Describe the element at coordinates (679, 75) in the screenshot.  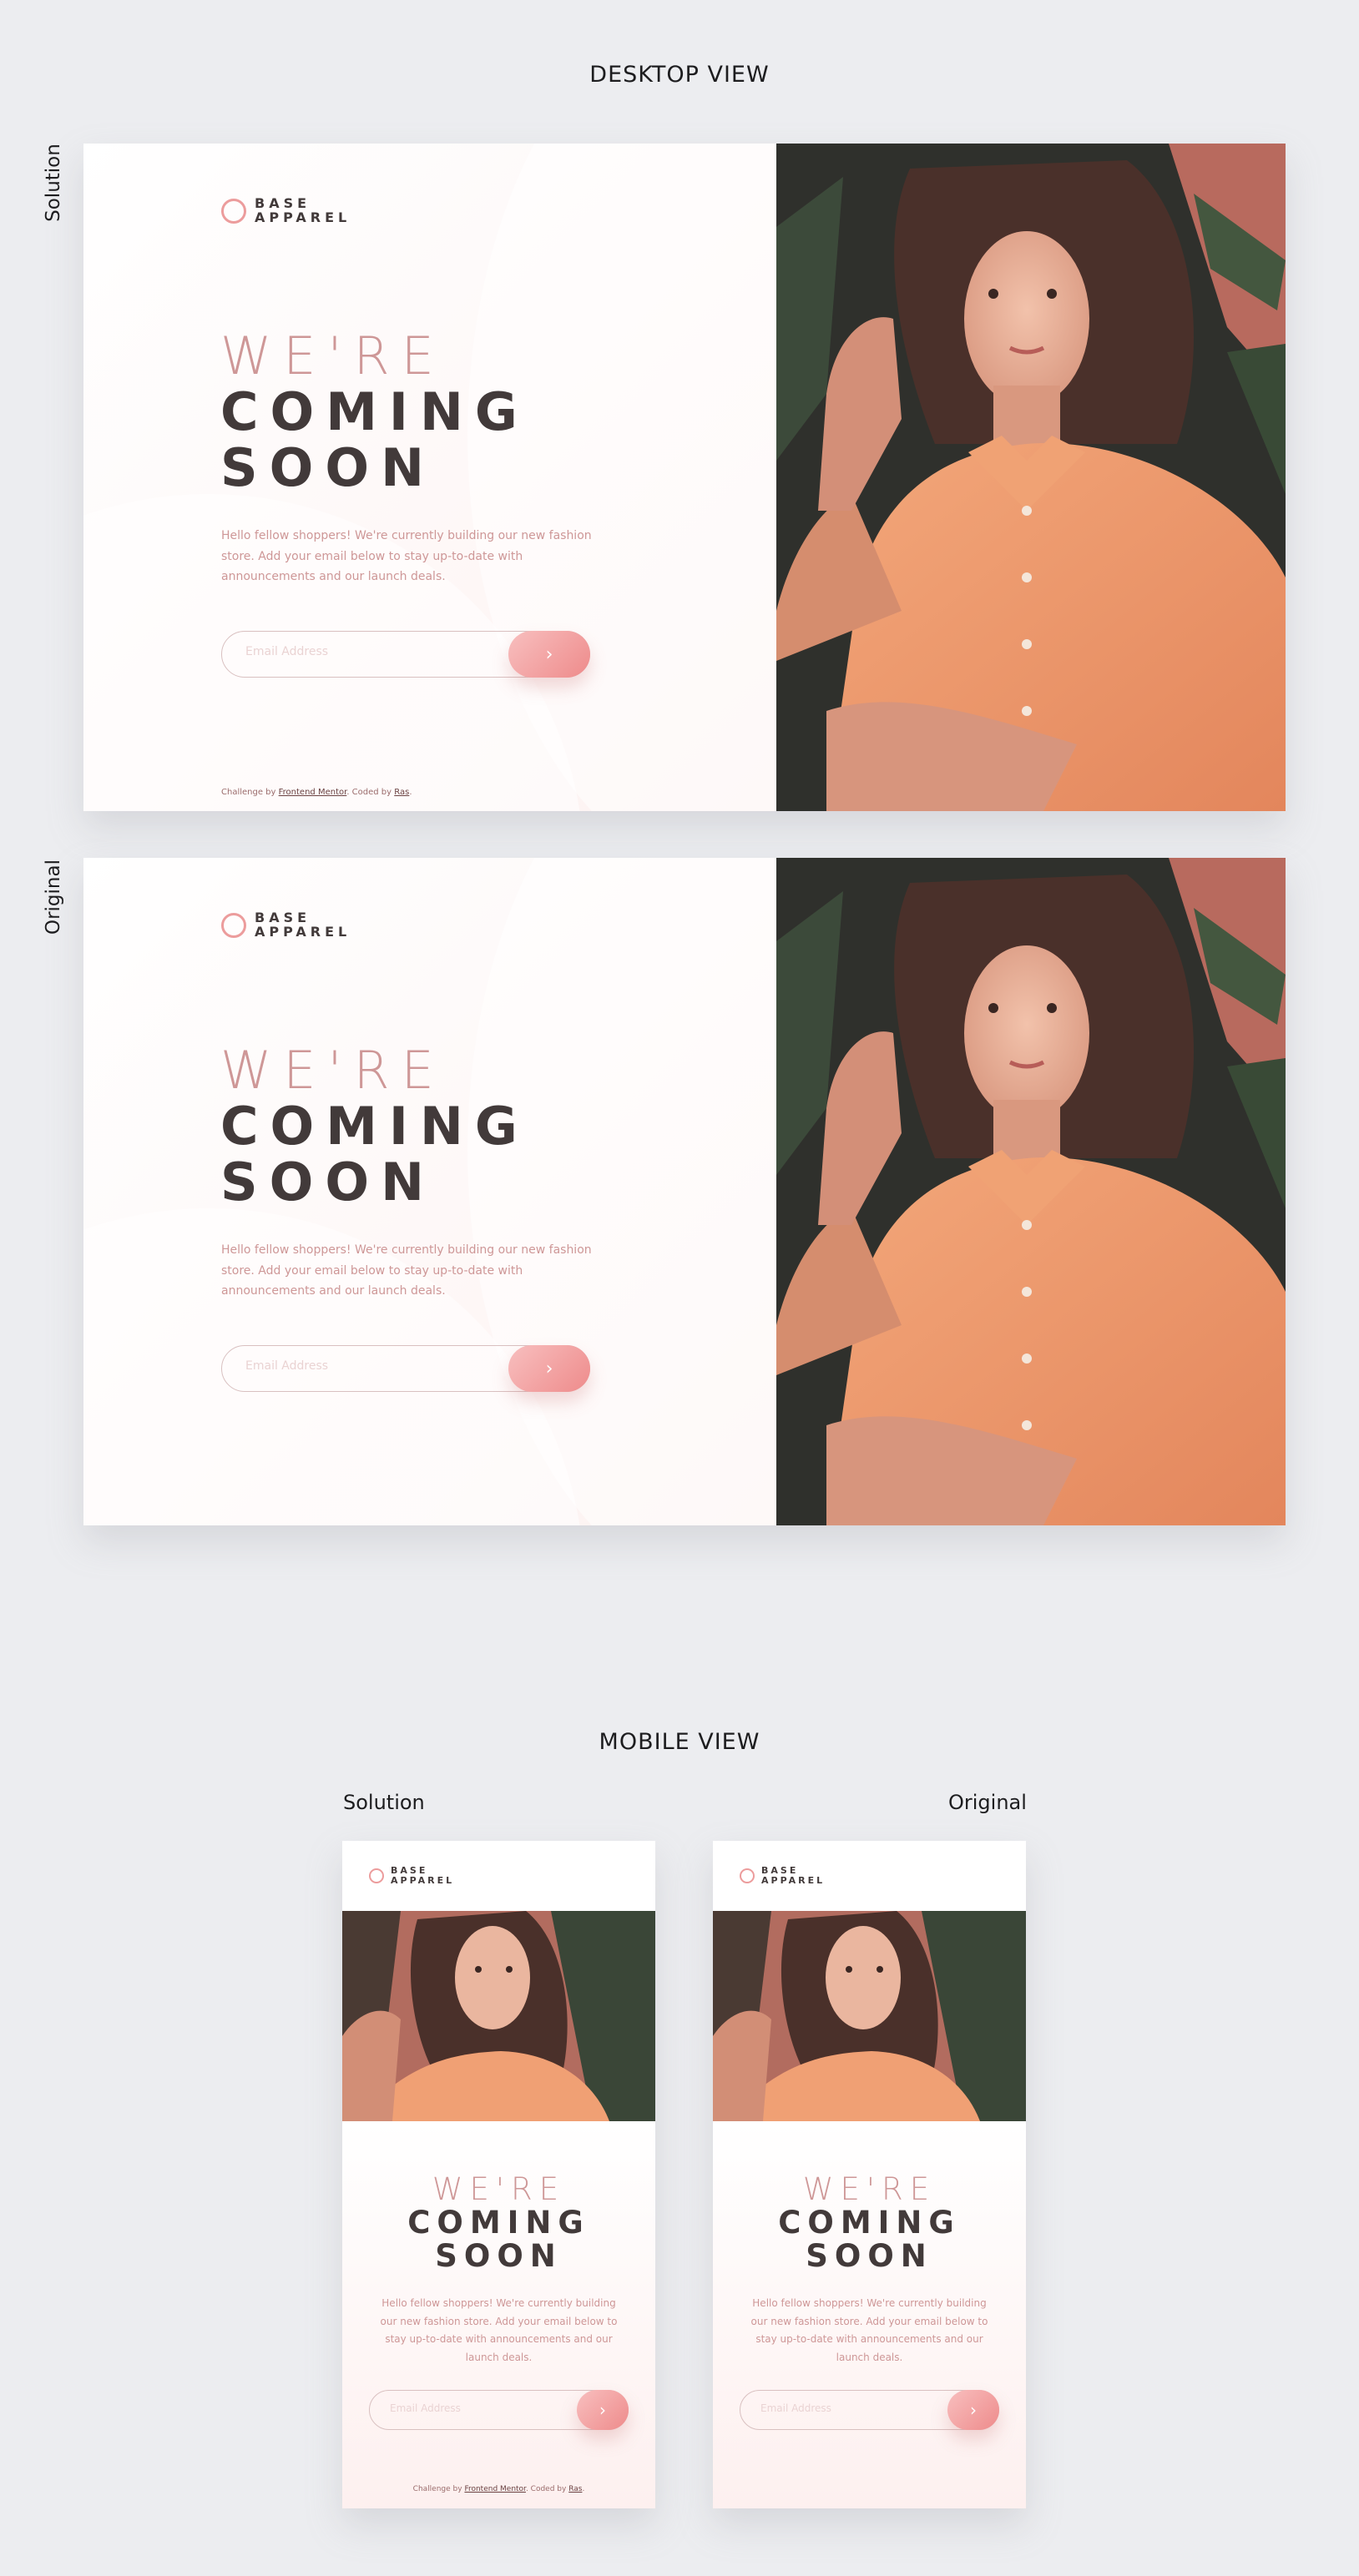
I see `desktop-view-title: DESKTOP VIEW` at that location.